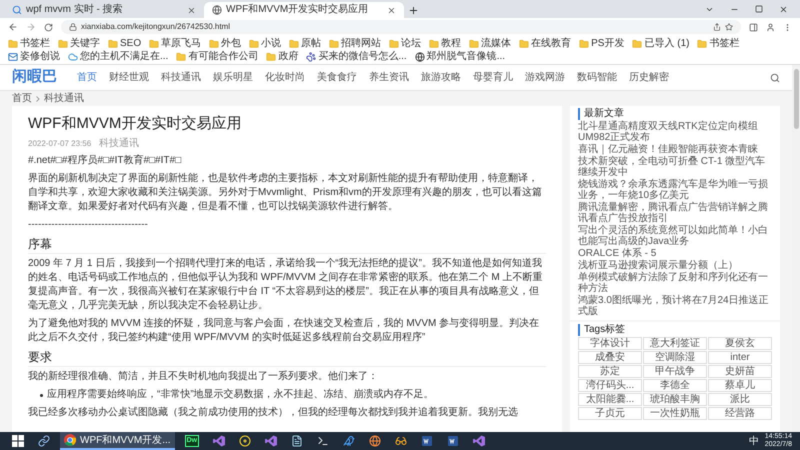 The width and height of the screenshot is (800, 450). Describe the element at coordinates (297, 441) in the screenshot. I see `file-icon` at that location.